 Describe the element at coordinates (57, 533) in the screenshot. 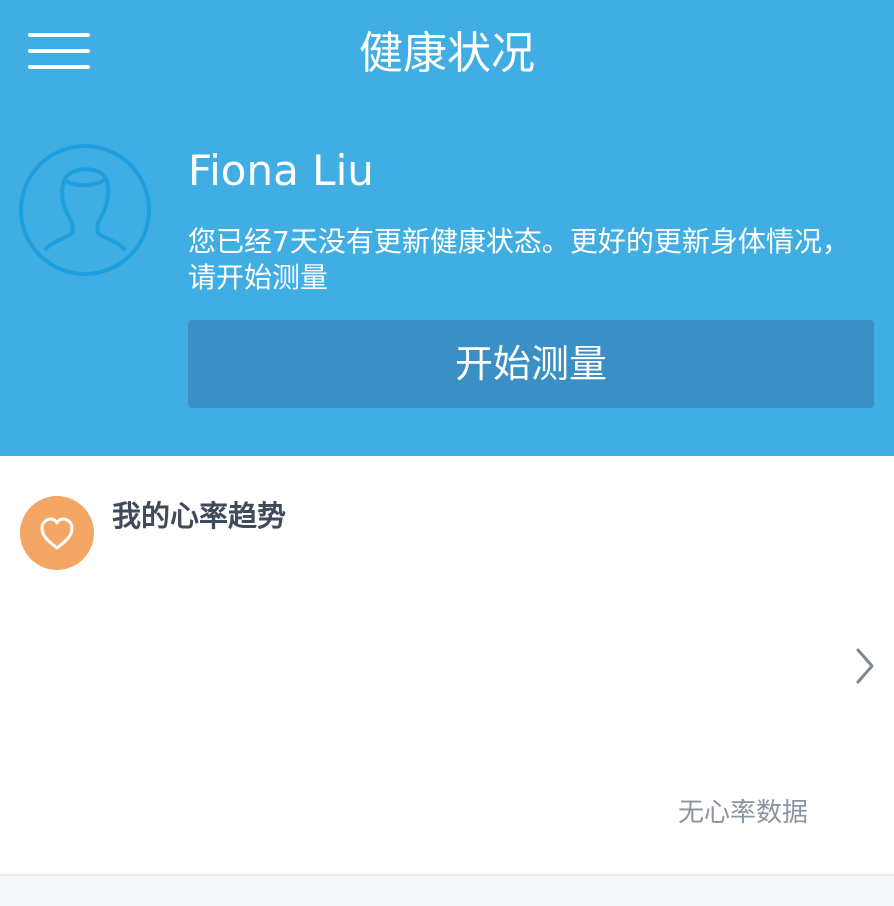

I see `heart-icon` at that location.